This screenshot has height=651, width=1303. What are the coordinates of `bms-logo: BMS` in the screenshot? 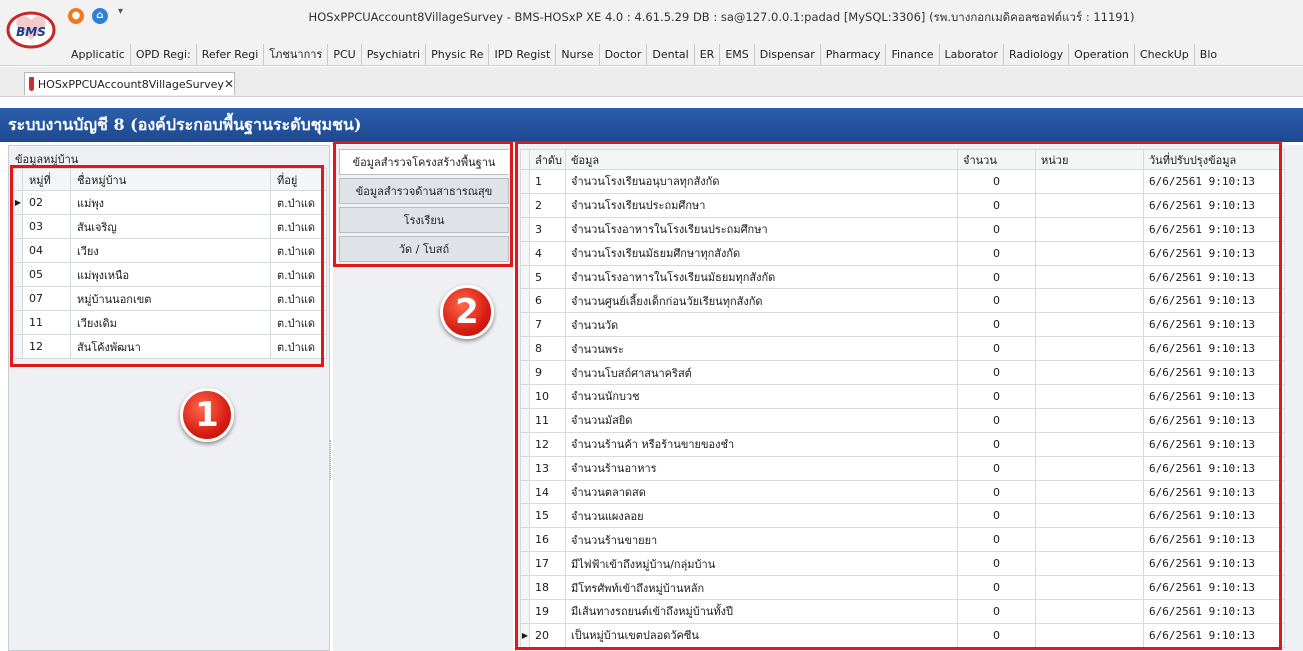 It's located at (31, 30).